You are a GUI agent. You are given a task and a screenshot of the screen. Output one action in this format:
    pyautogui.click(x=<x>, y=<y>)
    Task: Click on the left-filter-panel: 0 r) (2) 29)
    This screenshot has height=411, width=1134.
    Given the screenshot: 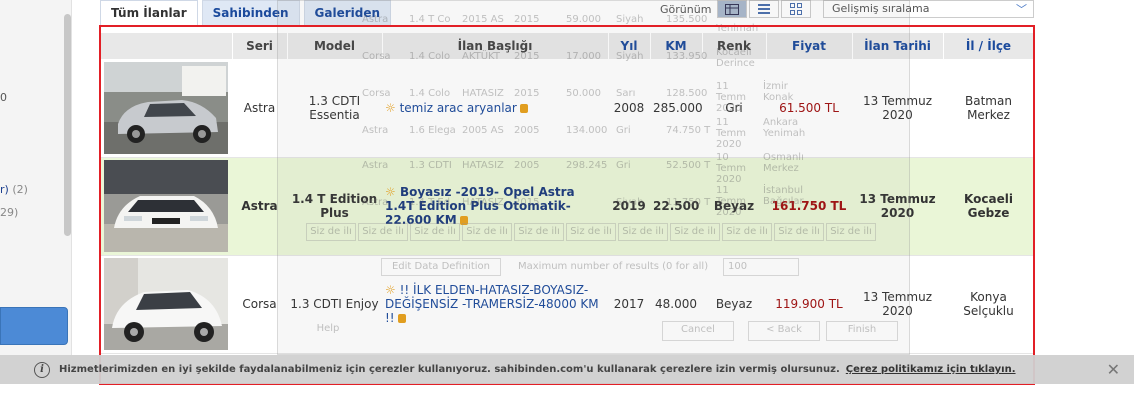 What is the action you would take?
    pyautogui.click(x=36, y=177)
    